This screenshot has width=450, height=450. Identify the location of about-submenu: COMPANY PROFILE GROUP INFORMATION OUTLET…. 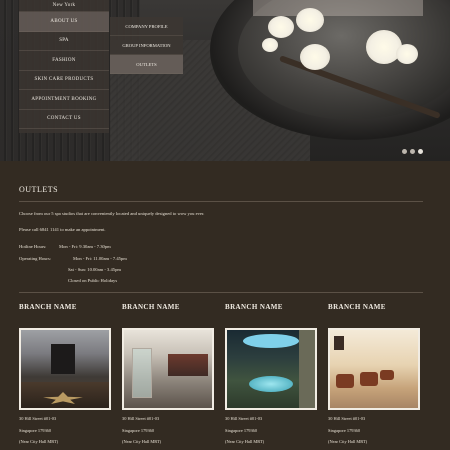
(146, 45).